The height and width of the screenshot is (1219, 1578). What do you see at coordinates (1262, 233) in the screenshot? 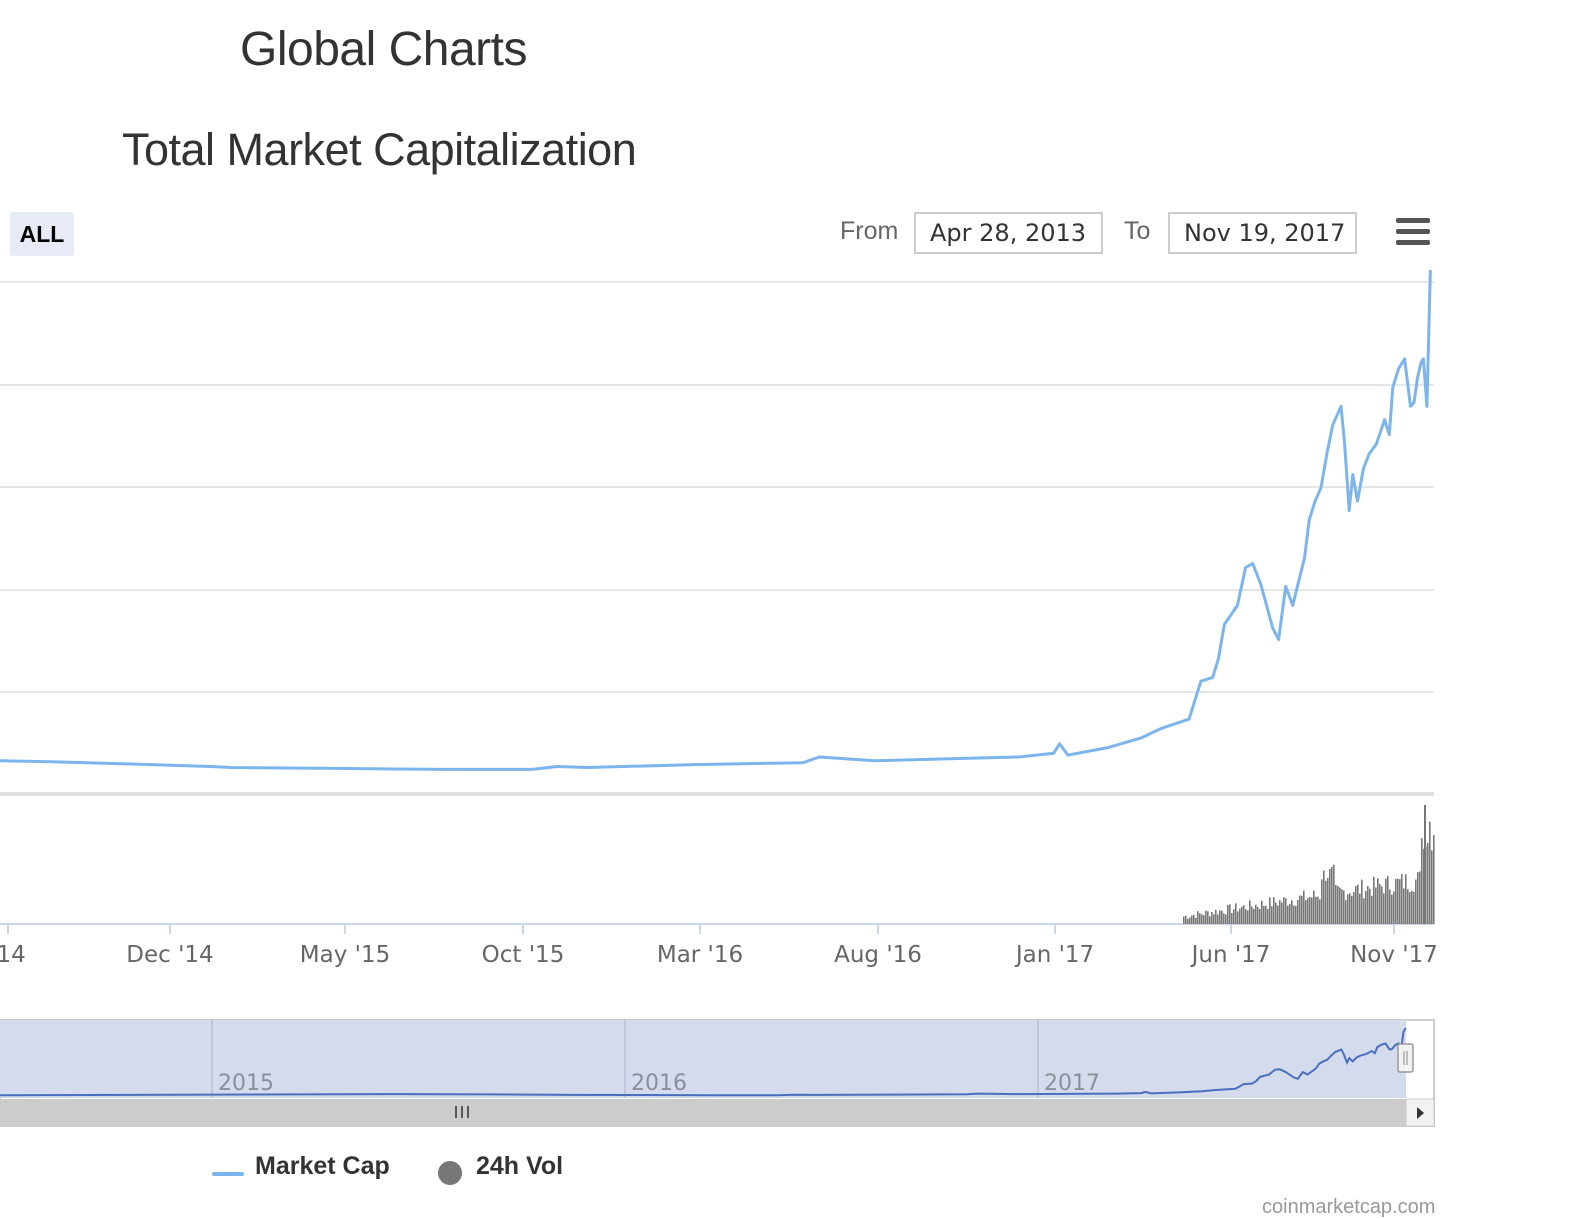
I see `to-date-input` at bounding box center [1262, 233].